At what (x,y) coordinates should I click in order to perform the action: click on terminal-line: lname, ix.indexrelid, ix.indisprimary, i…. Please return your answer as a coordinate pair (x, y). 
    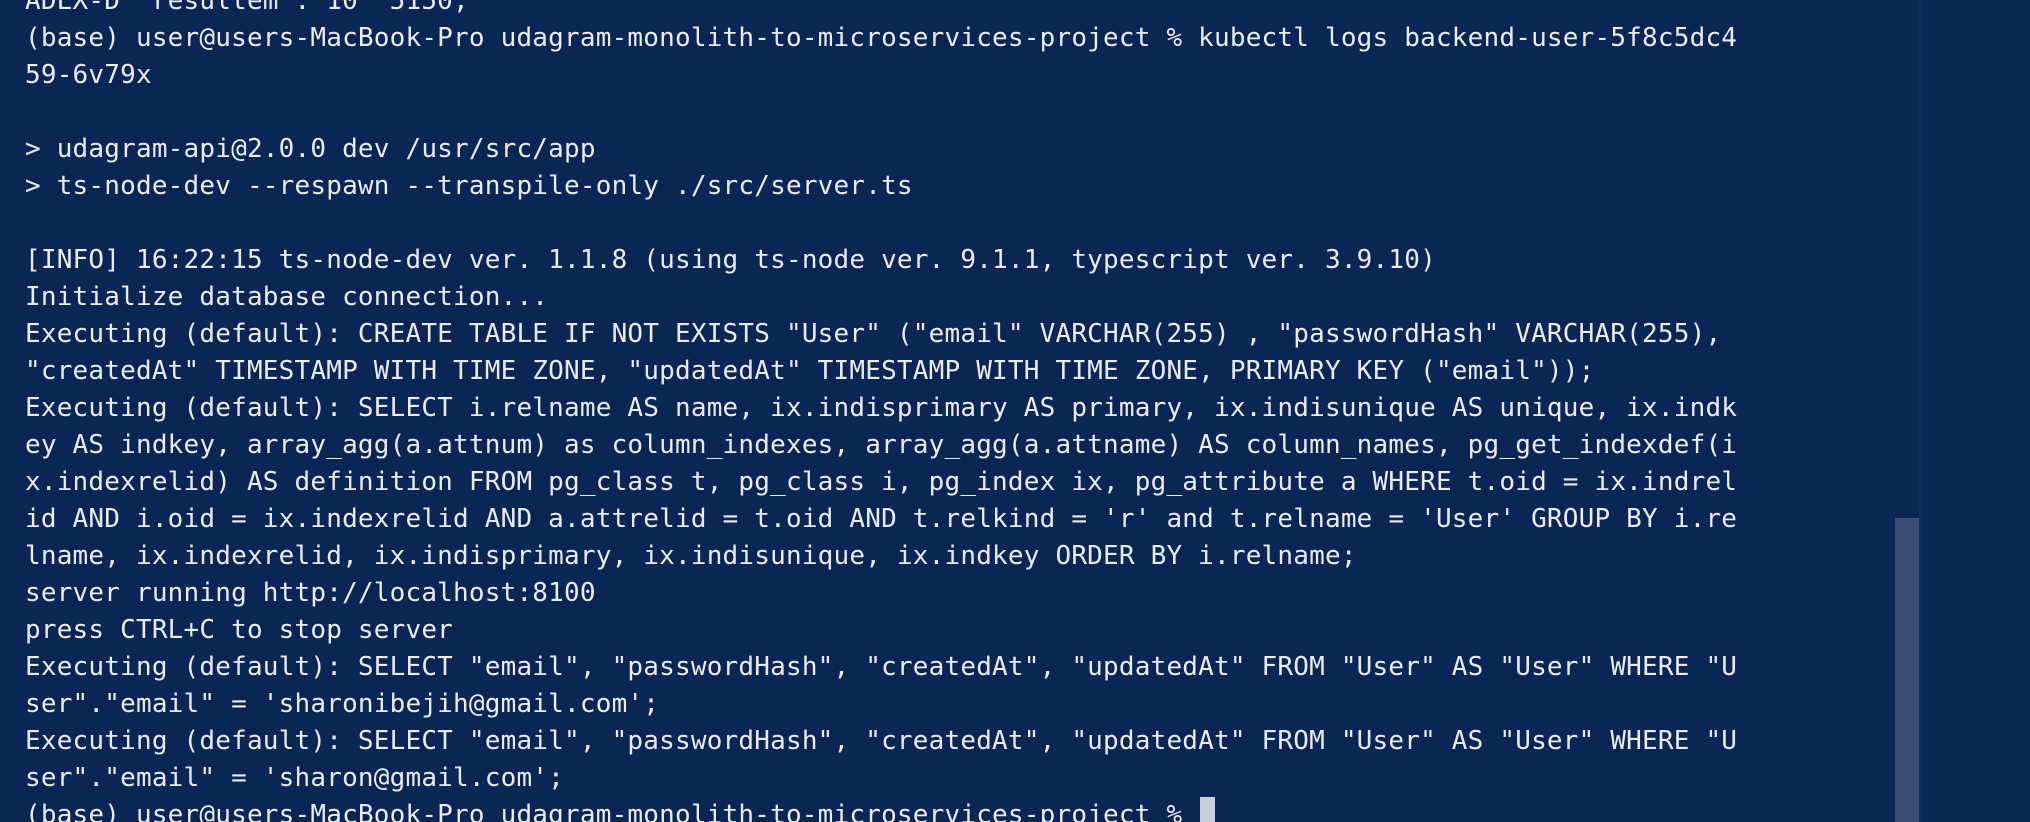
    Looking at the image, I should click on (691, 556).